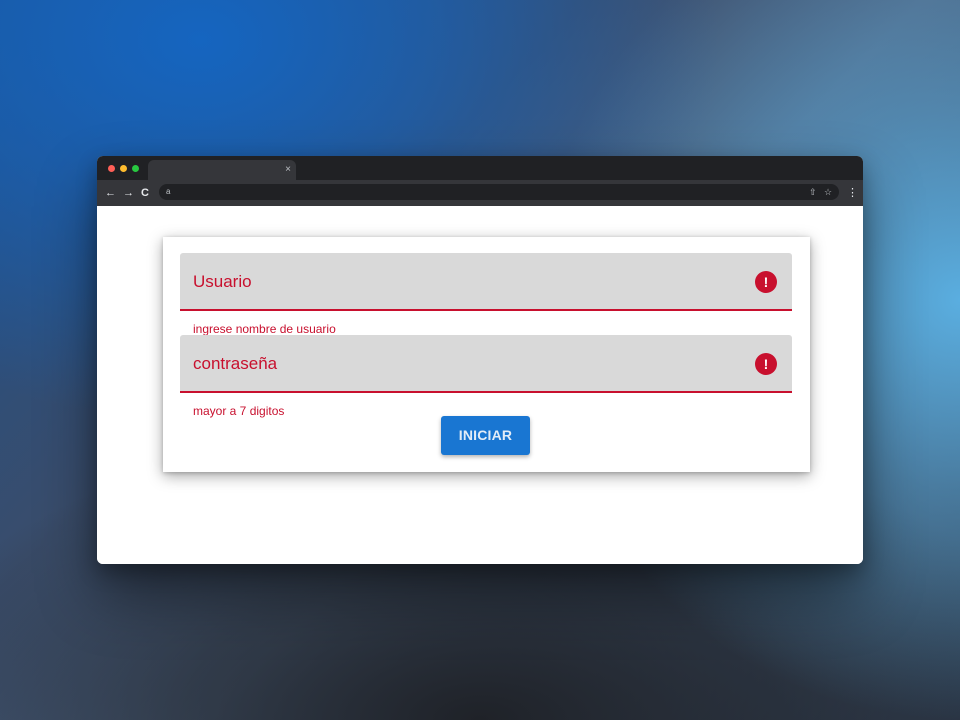 The width and height of the screenshot is (960, 720). What do you see at coordinates (288, 170) in the screenshot?
I see `close-icon: ×` at bounding box center [288, 170].